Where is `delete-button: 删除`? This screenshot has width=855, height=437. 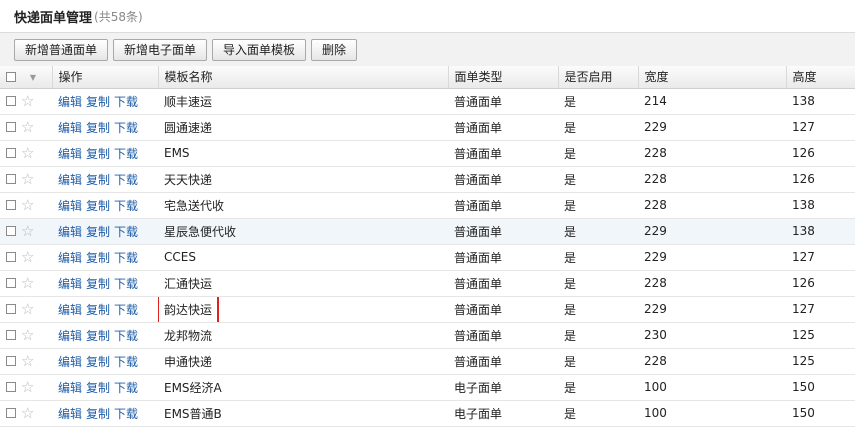
delete-button: 删除 is located at coordinates (334, 49).